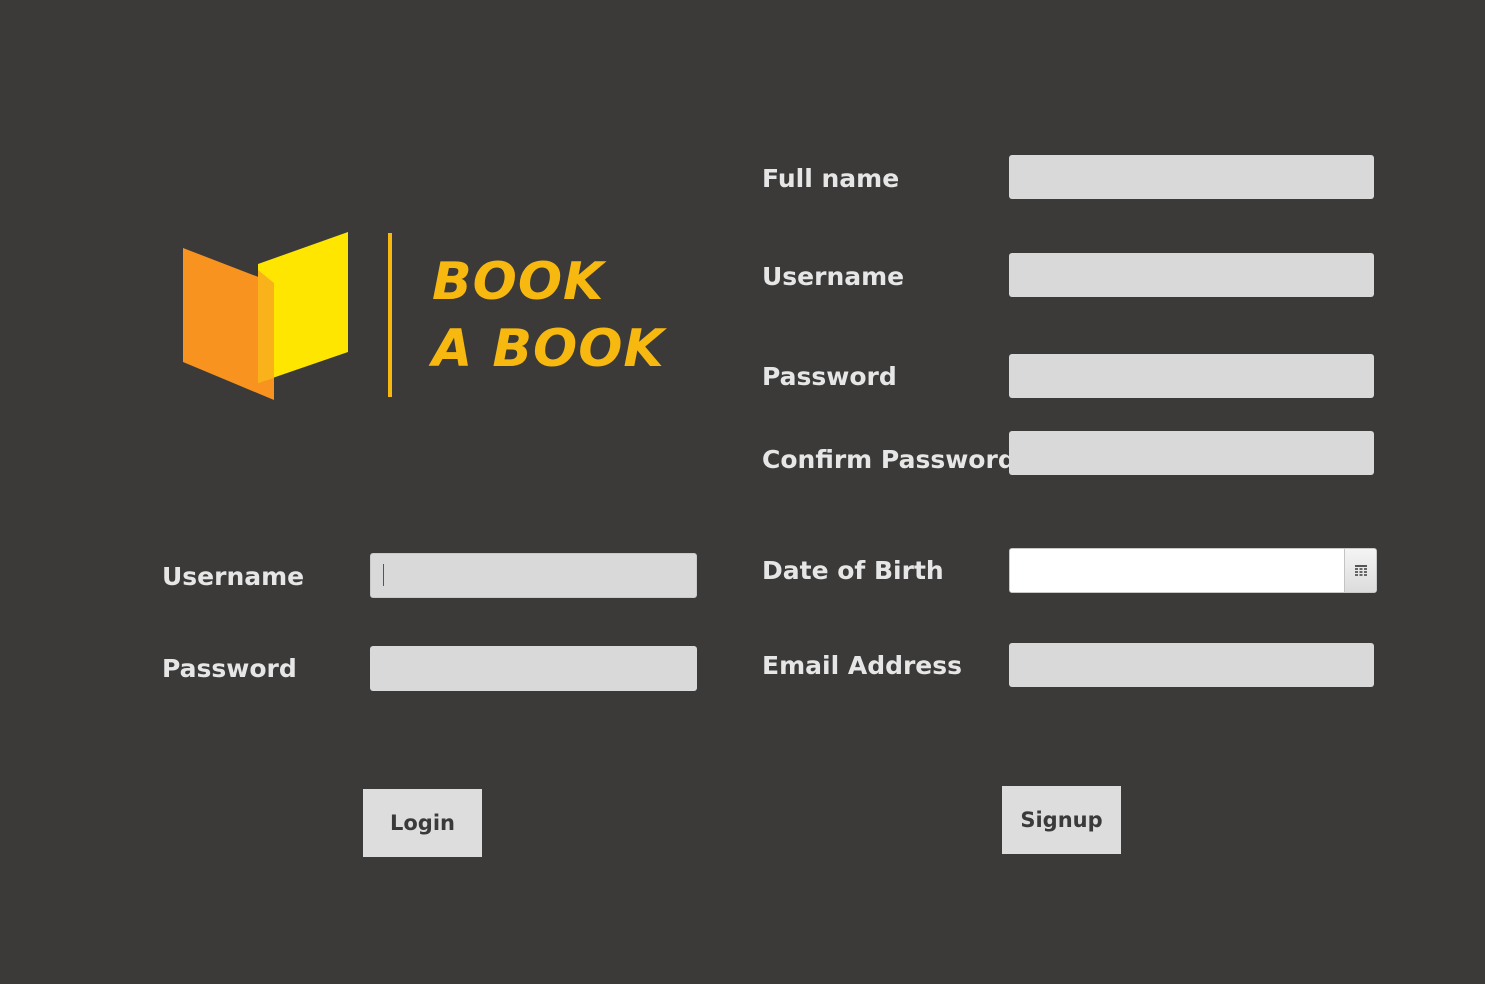  I want to click on signup-password-input, so click(1191, 376).